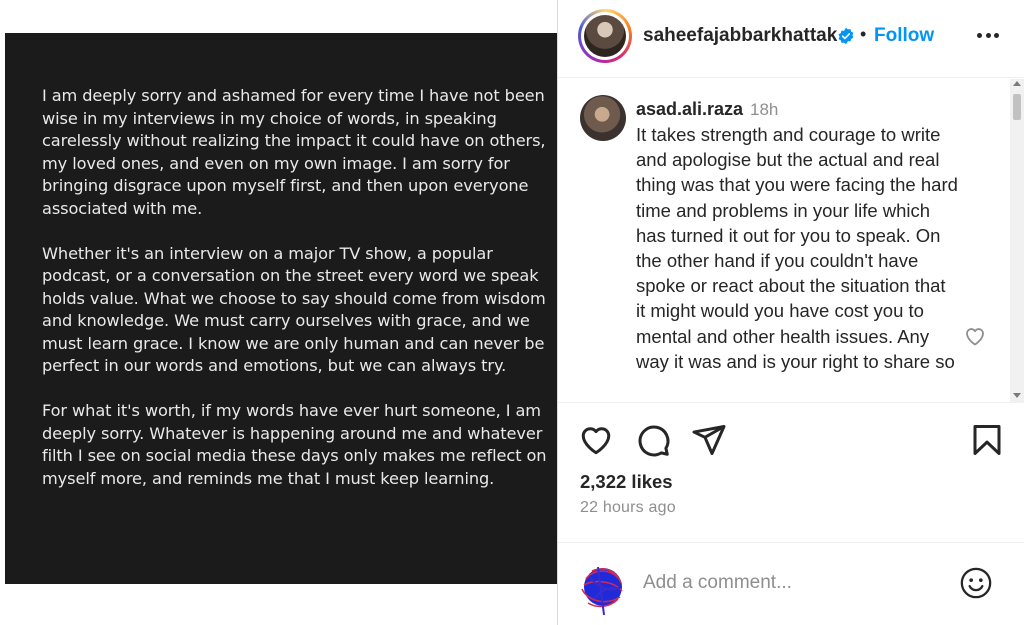  Describe the element at coordinates (904, 36) in the screenshot. I see `follow-button: Follow` at that location.